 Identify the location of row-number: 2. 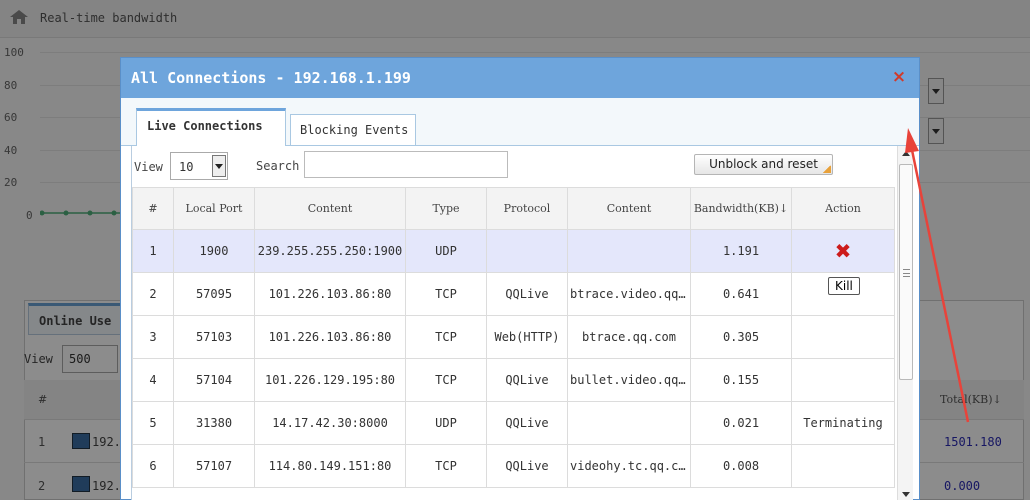
(153, 294).